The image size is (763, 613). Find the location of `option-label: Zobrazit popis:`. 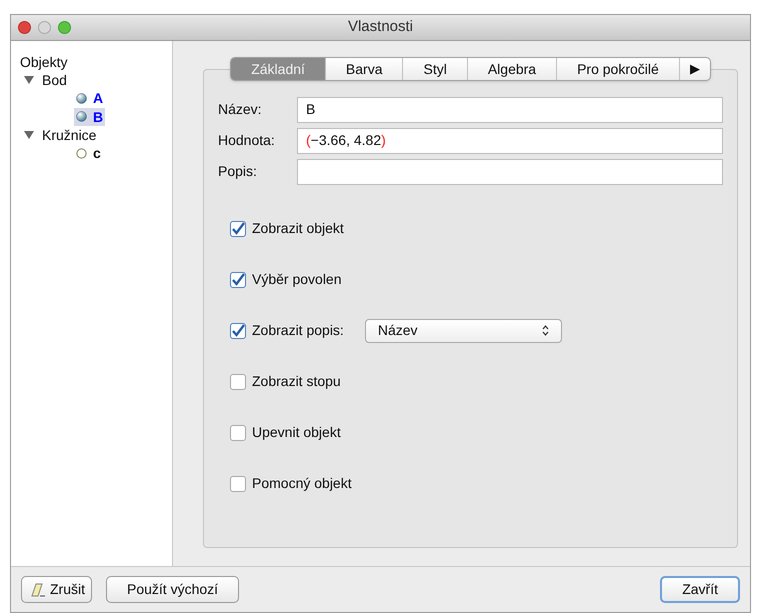

option-label: Zobrazit popis: is located at coordinates (298, 330).